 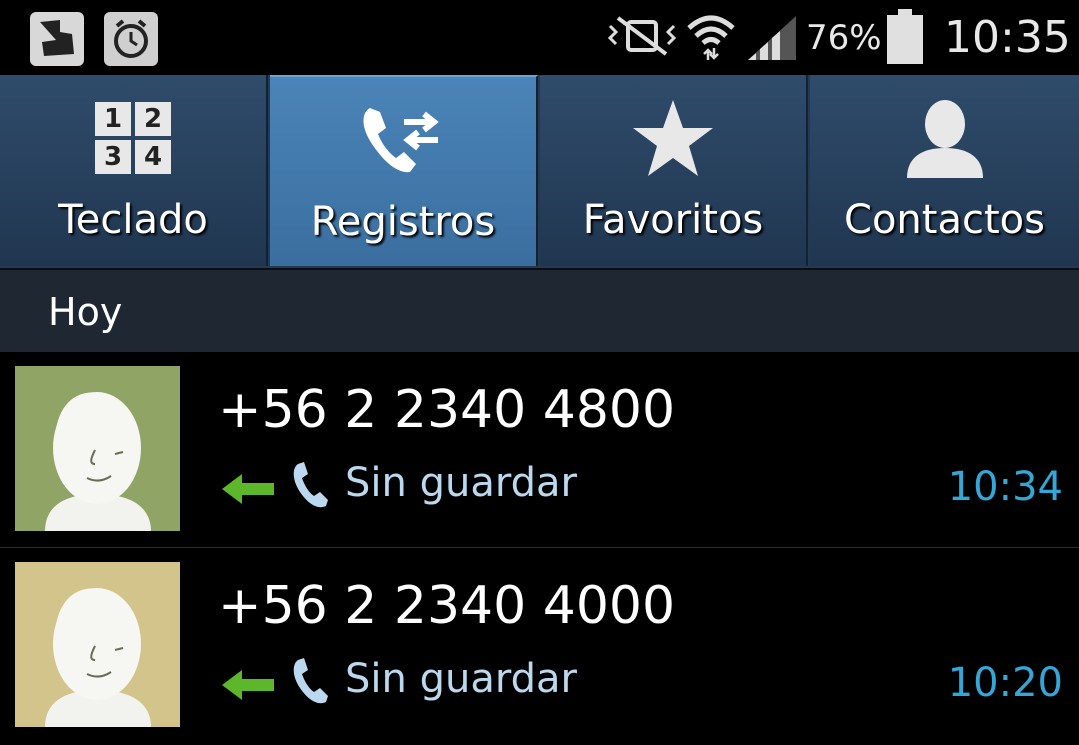 I want to click on phone-number: +56 2 2340 4800, so click(x=447, y=410).